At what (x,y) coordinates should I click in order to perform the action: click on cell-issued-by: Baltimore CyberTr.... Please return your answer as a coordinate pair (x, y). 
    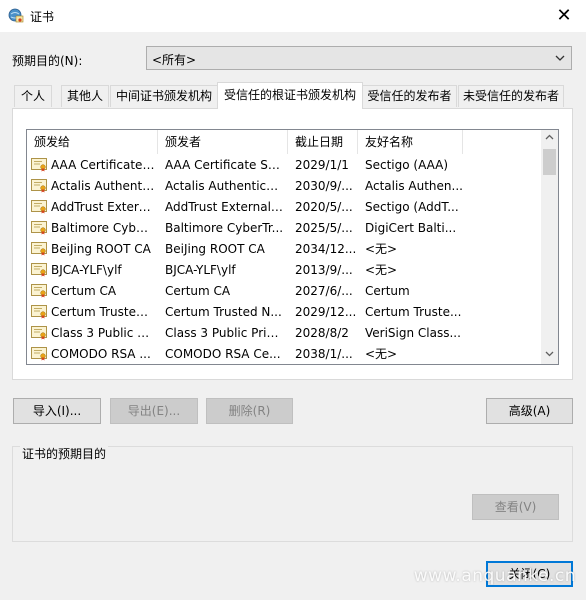
    Looking at the image, I should click on (224, 228).